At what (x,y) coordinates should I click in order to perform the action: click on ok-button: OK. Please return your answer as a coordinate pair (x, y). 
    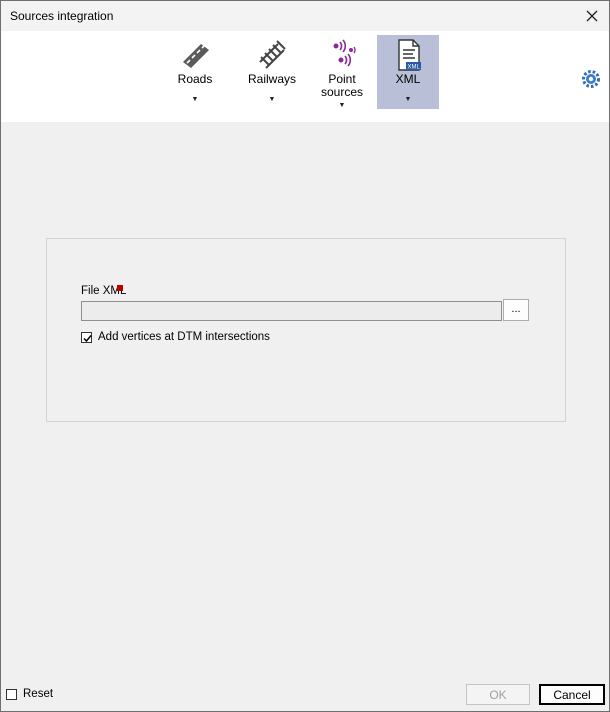
    Looking at the image, I should click on (498, 694).